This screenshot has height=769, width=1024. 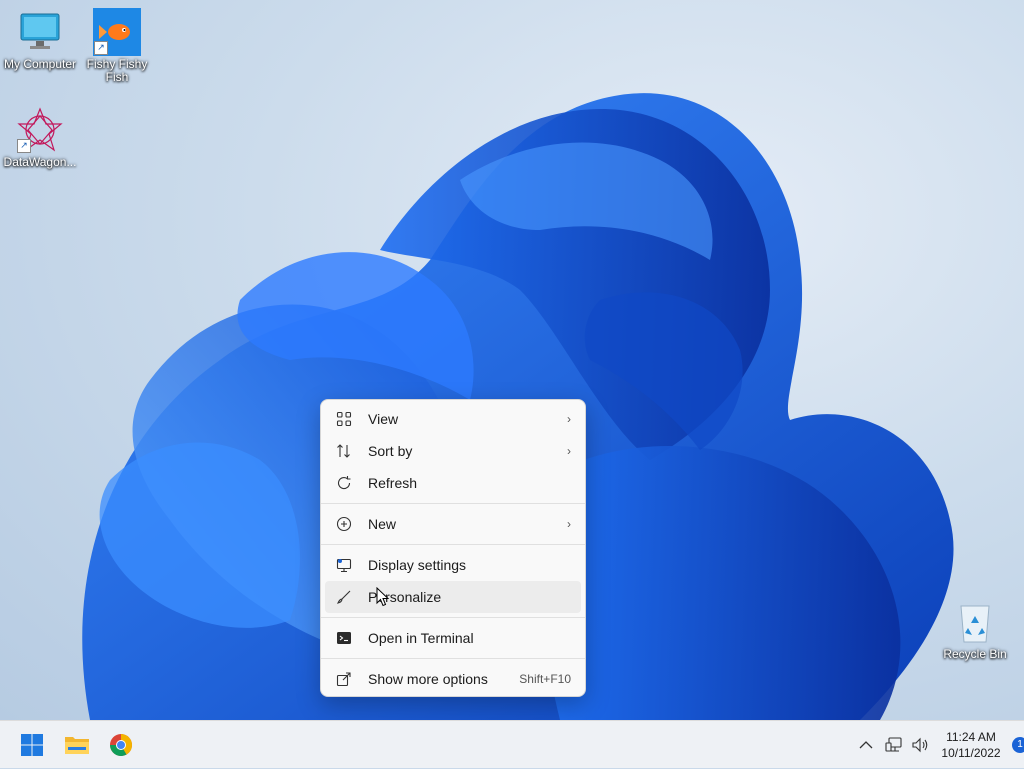 I want to click on volume-icon, so click(x=920, y=745).